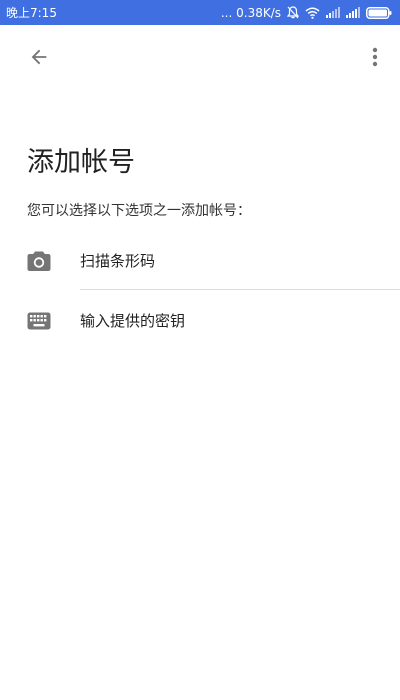 The image size is (400, 700). I want to click on status-bar: 晚上7:15 ... 0.38K/s, so click(200, 12).